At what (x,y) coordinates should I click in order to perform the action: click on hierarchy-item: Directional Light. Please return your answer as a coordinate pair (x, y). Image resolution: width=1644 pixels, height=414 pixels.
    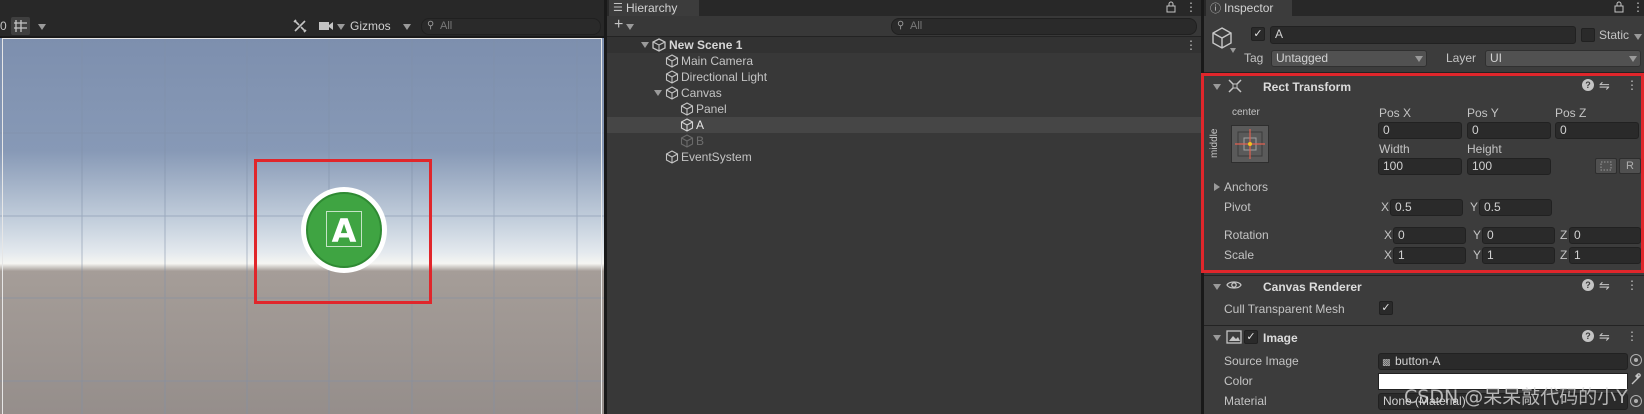
    Looking at the image, I should click on (904, 77).